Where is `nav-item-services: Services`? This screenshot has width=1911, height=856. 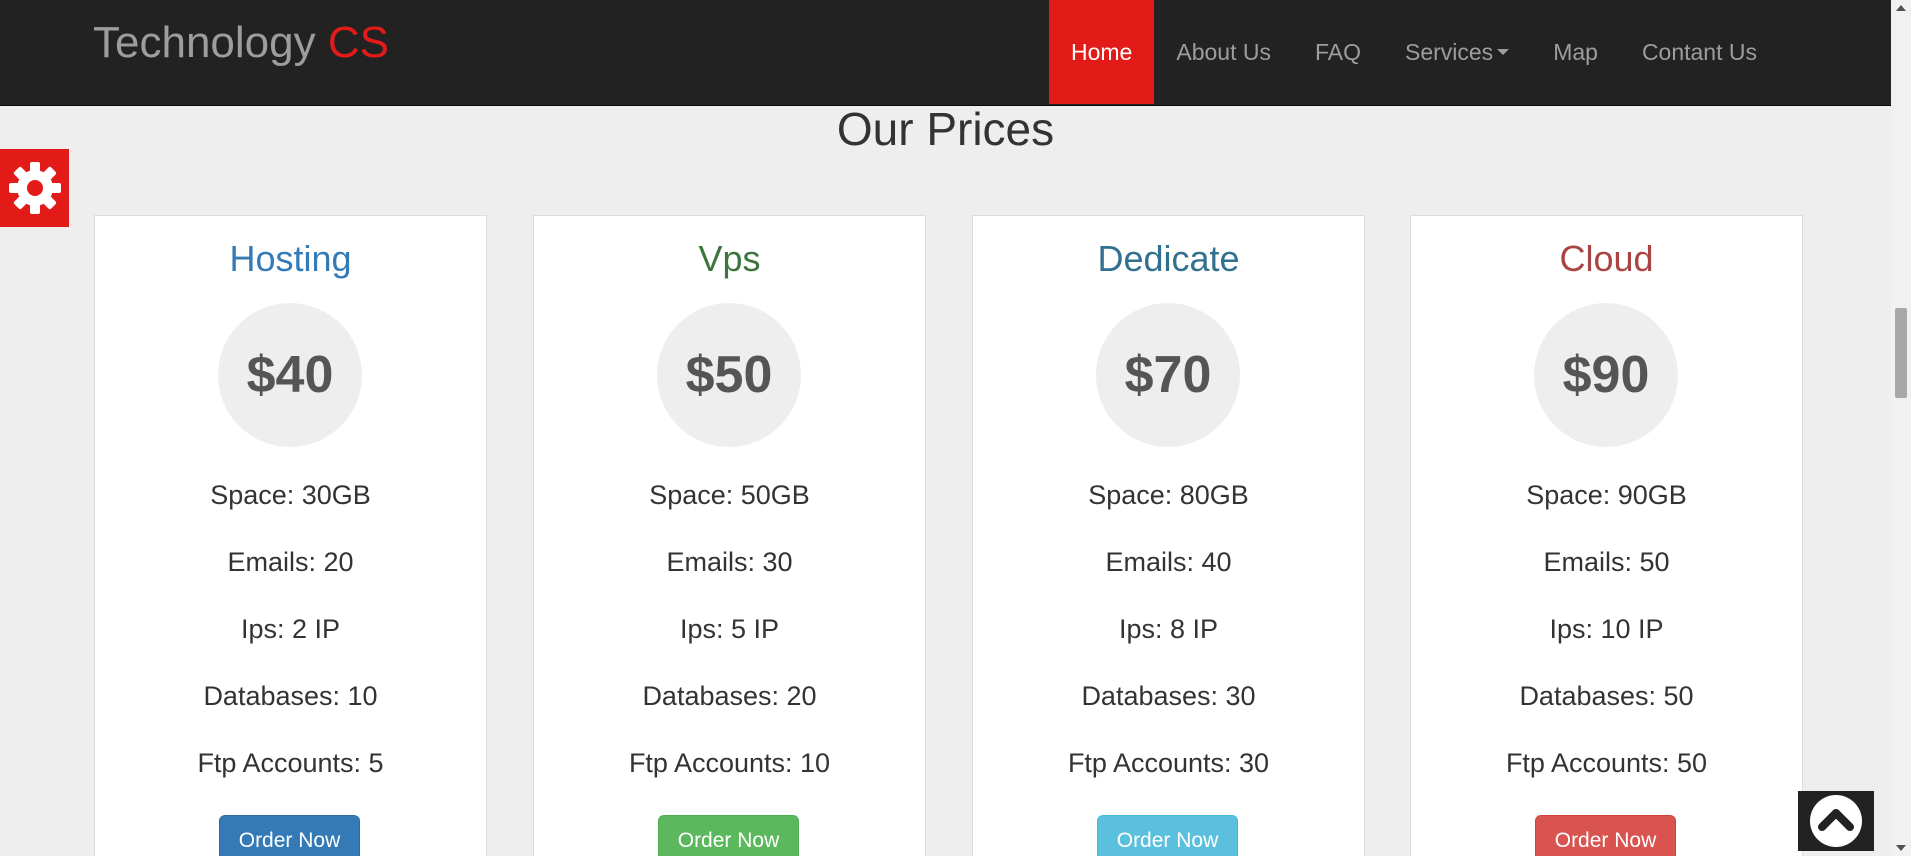
nav-item-services: Services is located at coordinates (1457, 52).